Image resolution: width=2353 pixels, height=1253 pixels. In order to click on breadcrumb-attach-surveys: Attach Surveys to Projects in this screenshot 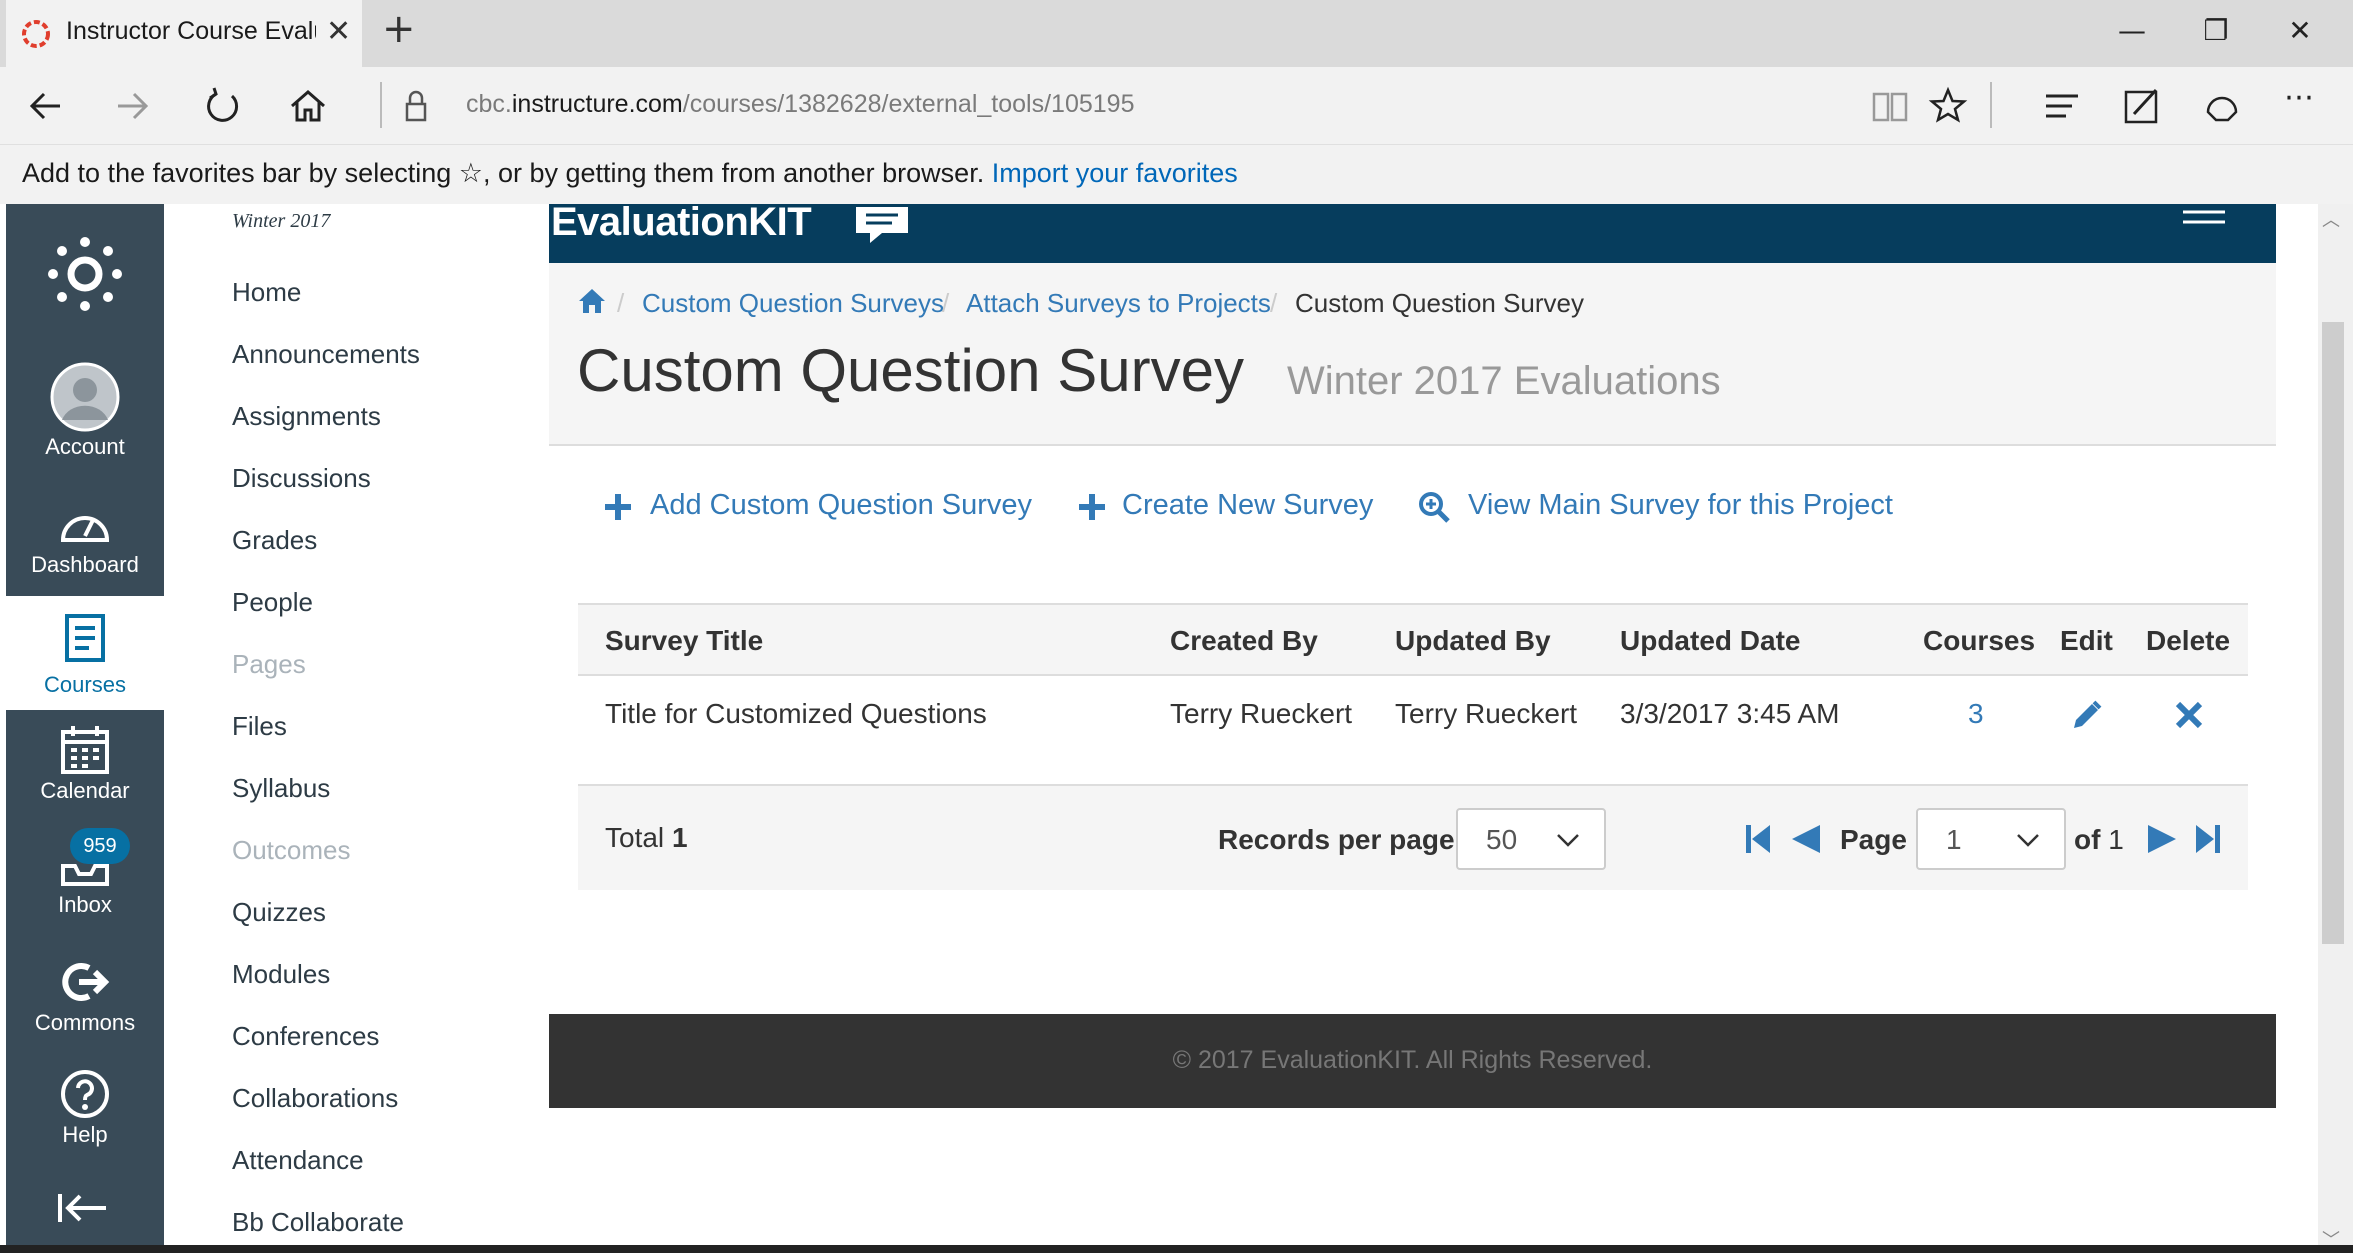, I will do `click(1118, 303)`.